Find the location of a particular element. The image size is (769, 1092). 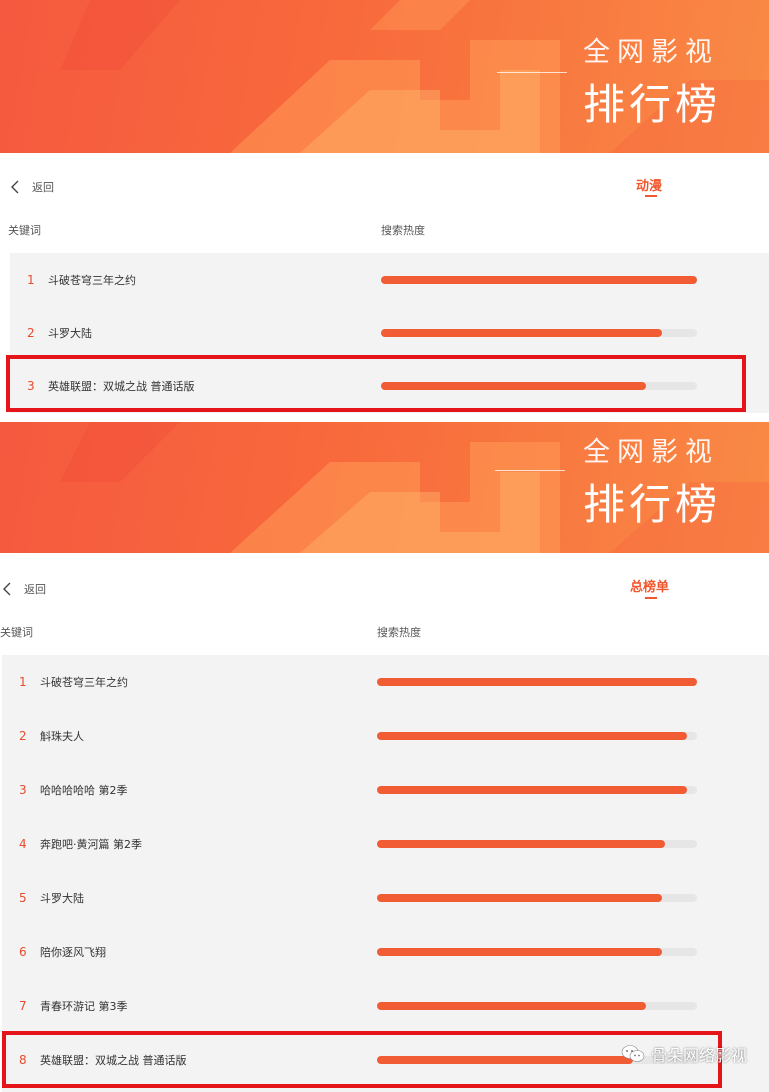

tab-anime: 动漫 is located at coordinates (649, 184).